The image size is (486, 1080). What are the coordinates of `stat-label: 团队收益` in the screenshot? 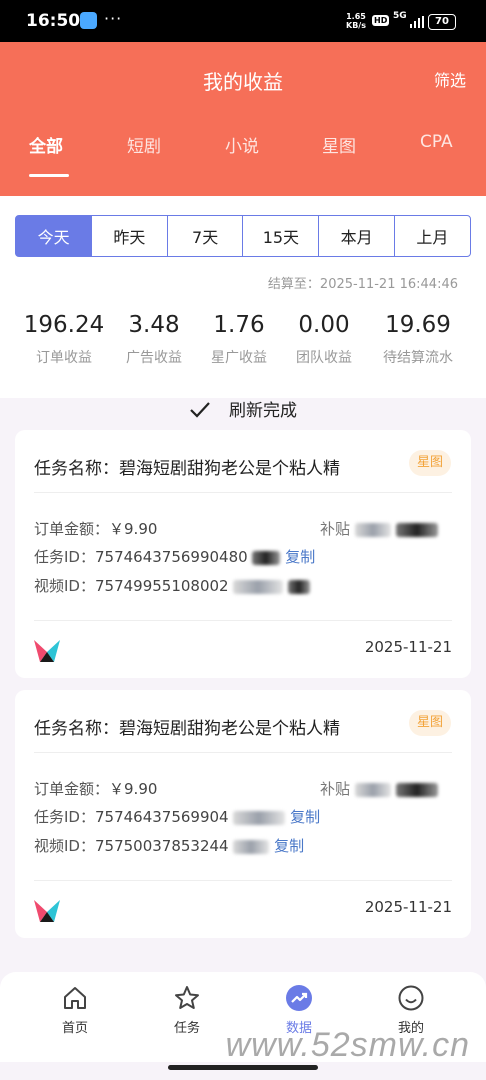 It's located at (324, 358).